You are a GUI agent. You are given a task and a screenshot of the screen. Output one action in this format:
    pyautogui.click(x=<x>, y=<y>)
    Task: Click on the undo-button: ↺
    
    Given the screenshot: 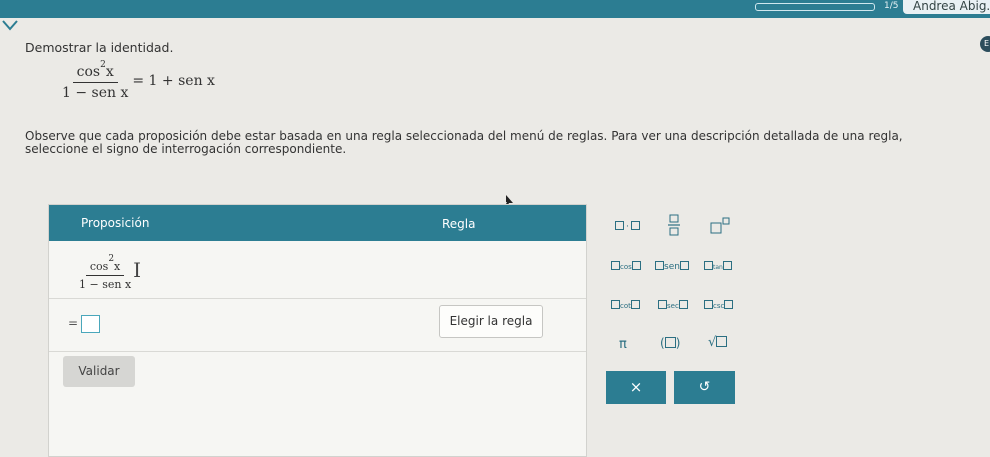 What is the action you would take?
    pyautogui.click(x=704, y=387)
    